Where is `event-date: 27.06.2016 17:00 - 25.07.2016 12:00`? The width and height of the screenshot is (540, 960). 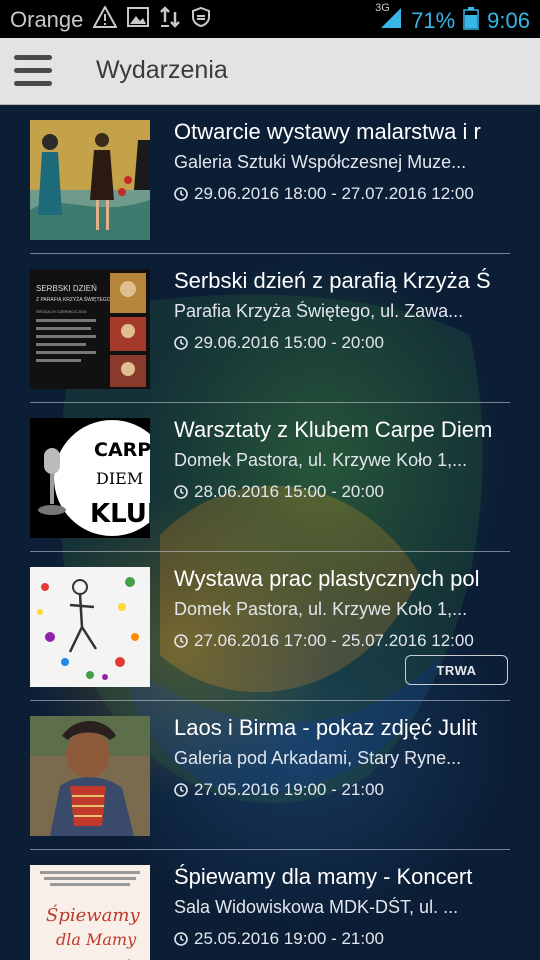 event-date: 27.06.2016 17:00 - 25.07.2016 12:00 is located at coordinates (324, 641).